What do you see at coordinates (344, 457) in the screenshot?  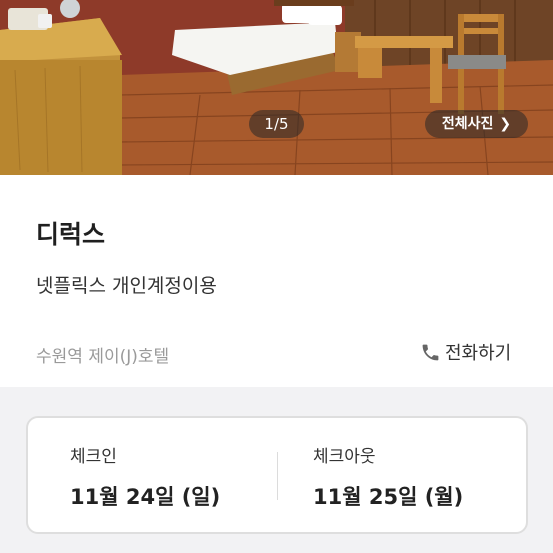 I see `checkout-label: 체크아웃` at bounding box center [344, 457].